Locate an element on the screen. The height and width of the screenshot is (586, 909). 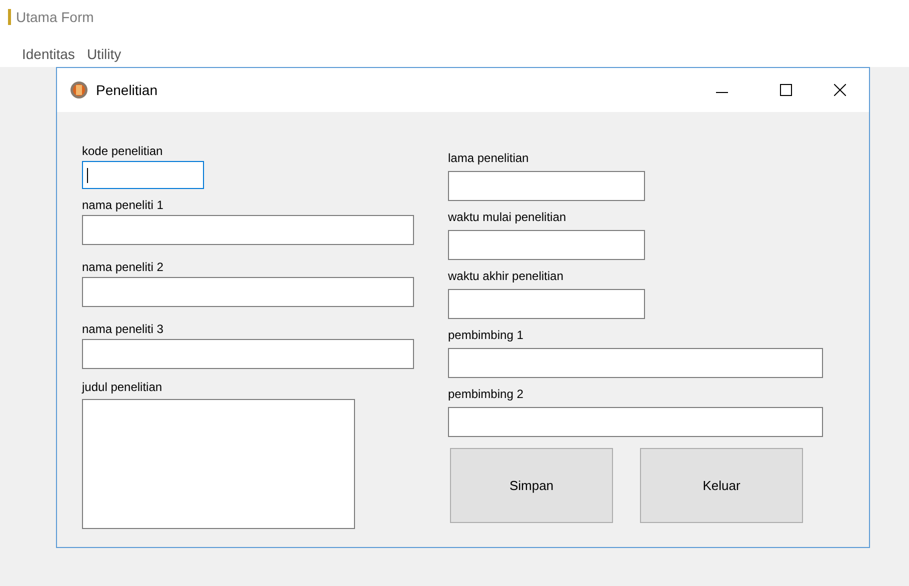
field-label: kode penelitian is located at coordinates (122, 151).